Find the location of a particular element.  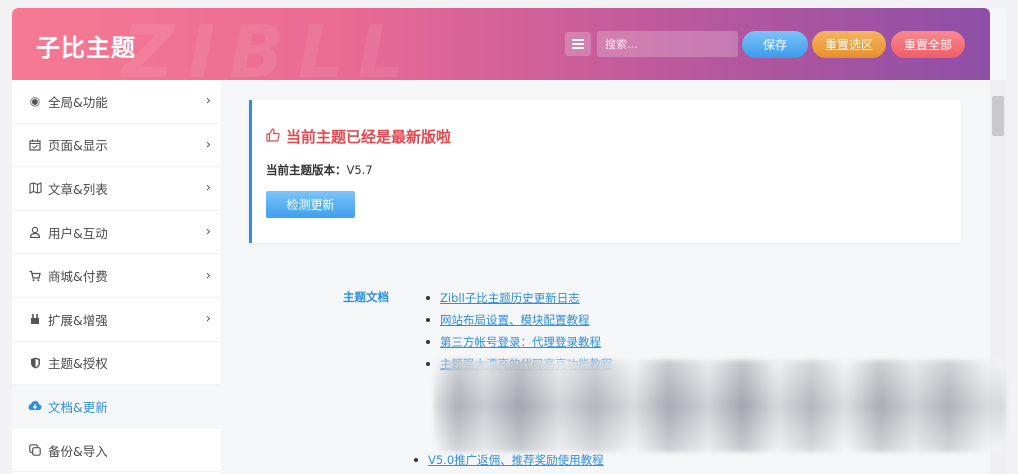

update-status-title: 当前主题已经是最新版啦 is located at coordinates (358, 136).